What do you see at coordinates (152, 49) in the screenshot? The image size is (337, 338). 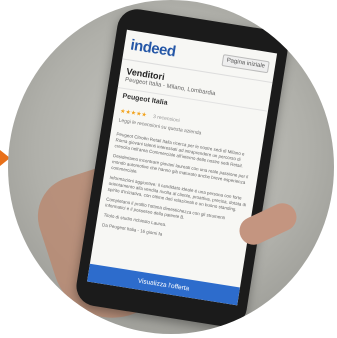 I see `indeed-logo: indeed` at bounding box center [152, 49].